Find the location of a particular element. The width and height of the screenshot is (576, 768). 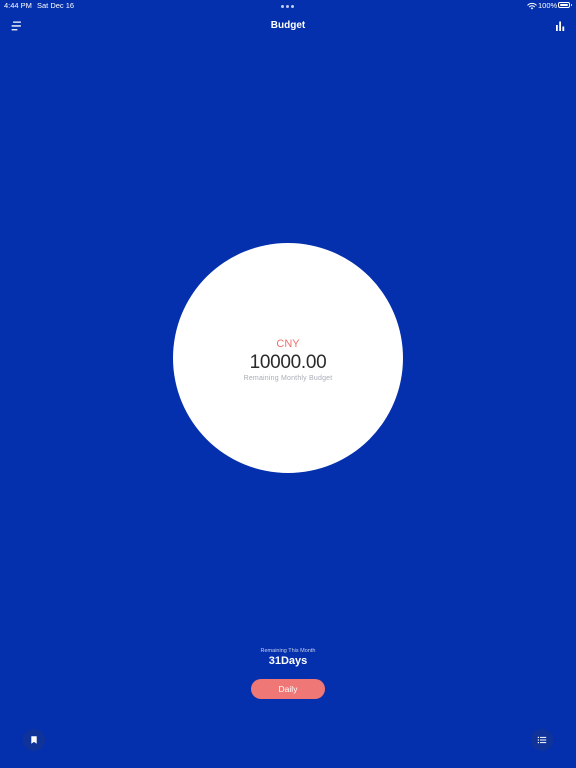

bookmark-button is located at coordinates (34, 740).